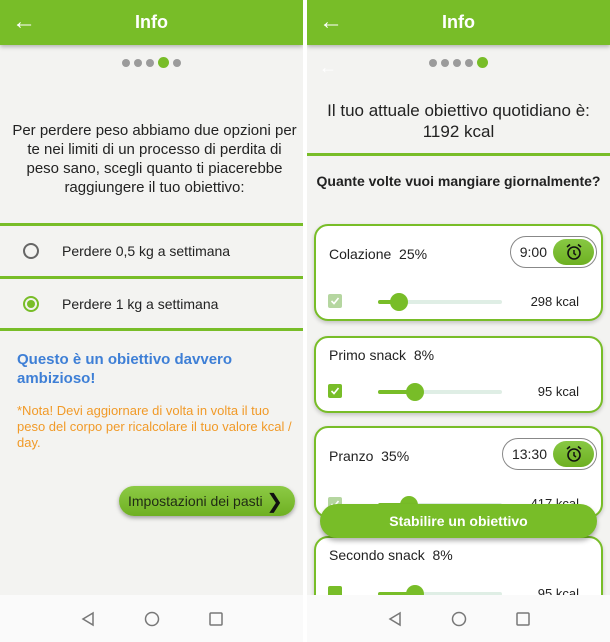 The image size is (610, 642). What do you see at coordinates (351, 456) in the screenshot?
I see `meal-name: Pranzo` at bounding box center [351, 456].